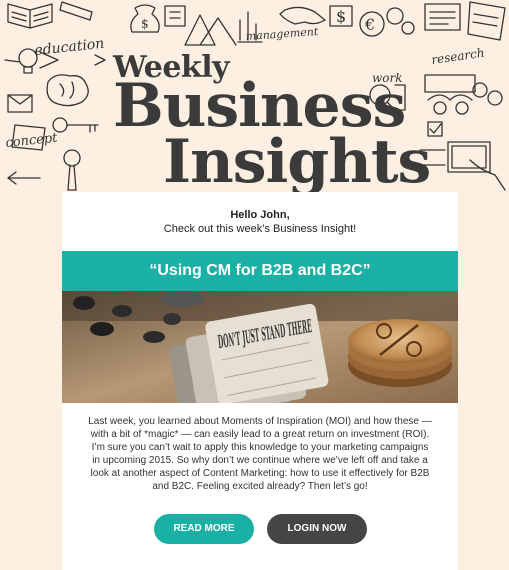 The image size is (509, 570). Describe the element at coordinates (69, 47) in the screenshot. I see `doodle-education: education` at that location.